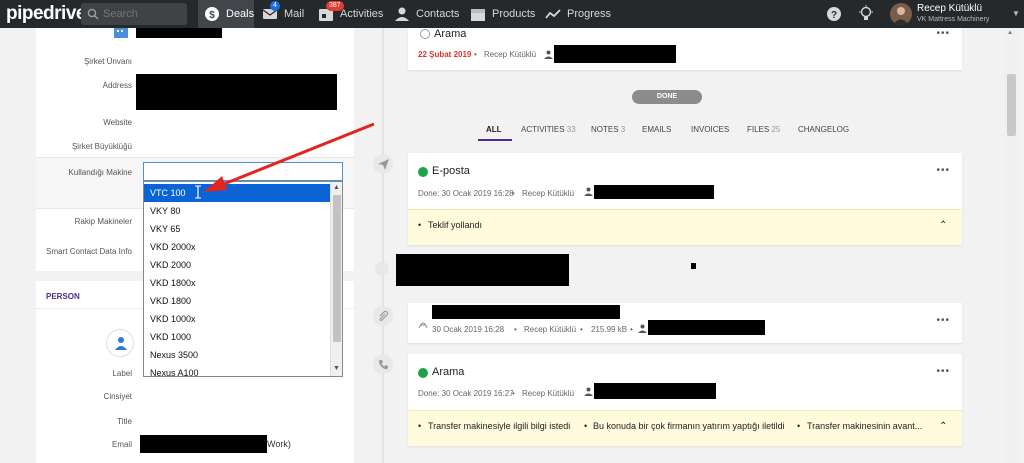 This screenshot has width=1024, height=463. I want to click on search-box, so click(134, 14).